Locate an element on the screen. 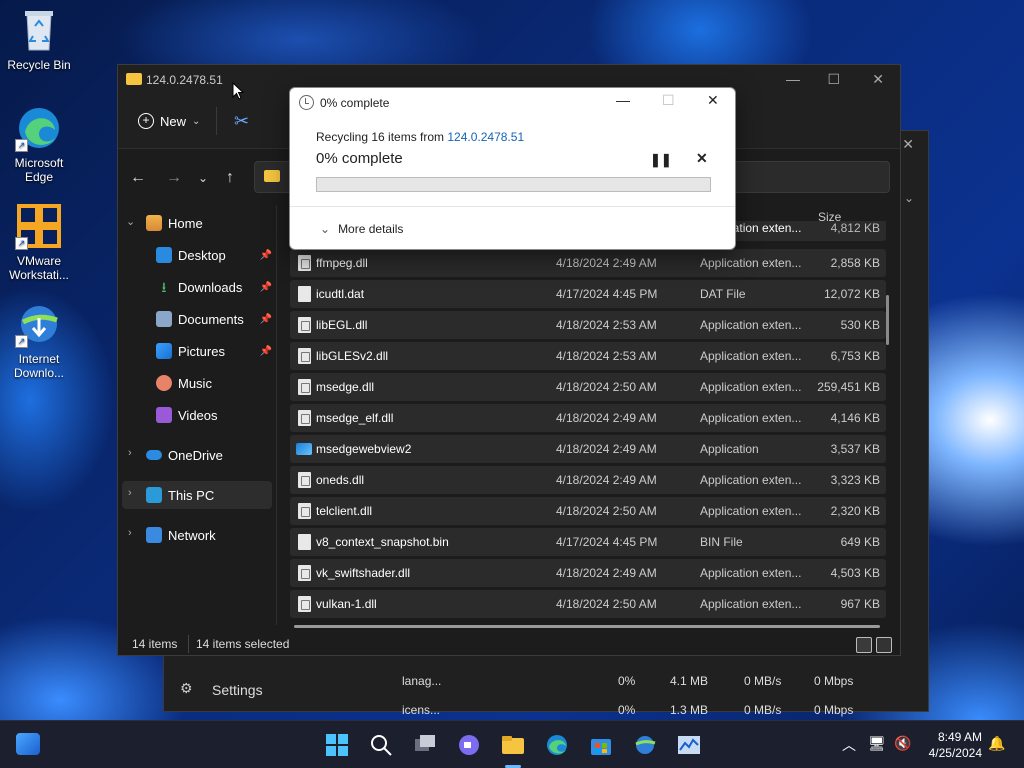 Image resolution: width=1024 pixels, height=768 pixels. file-date: 4/17/2024 4:45 PM is located at coordinates (607, 542).